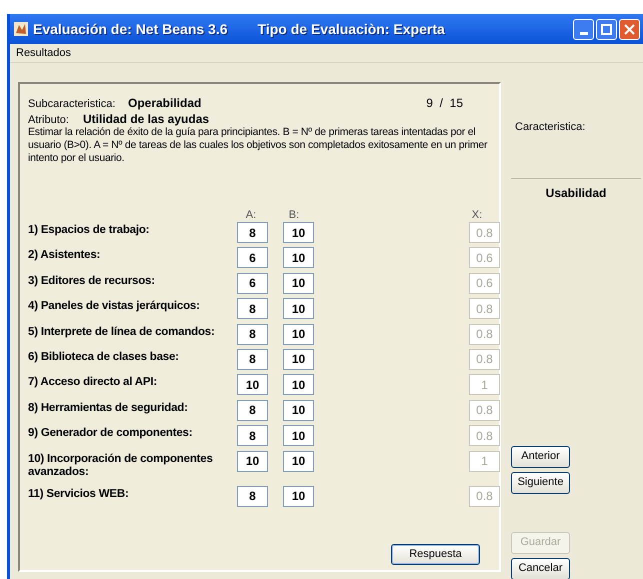 This screenshot has height=579, width=643. I want to click on column-header: B:, so click(294, 214).